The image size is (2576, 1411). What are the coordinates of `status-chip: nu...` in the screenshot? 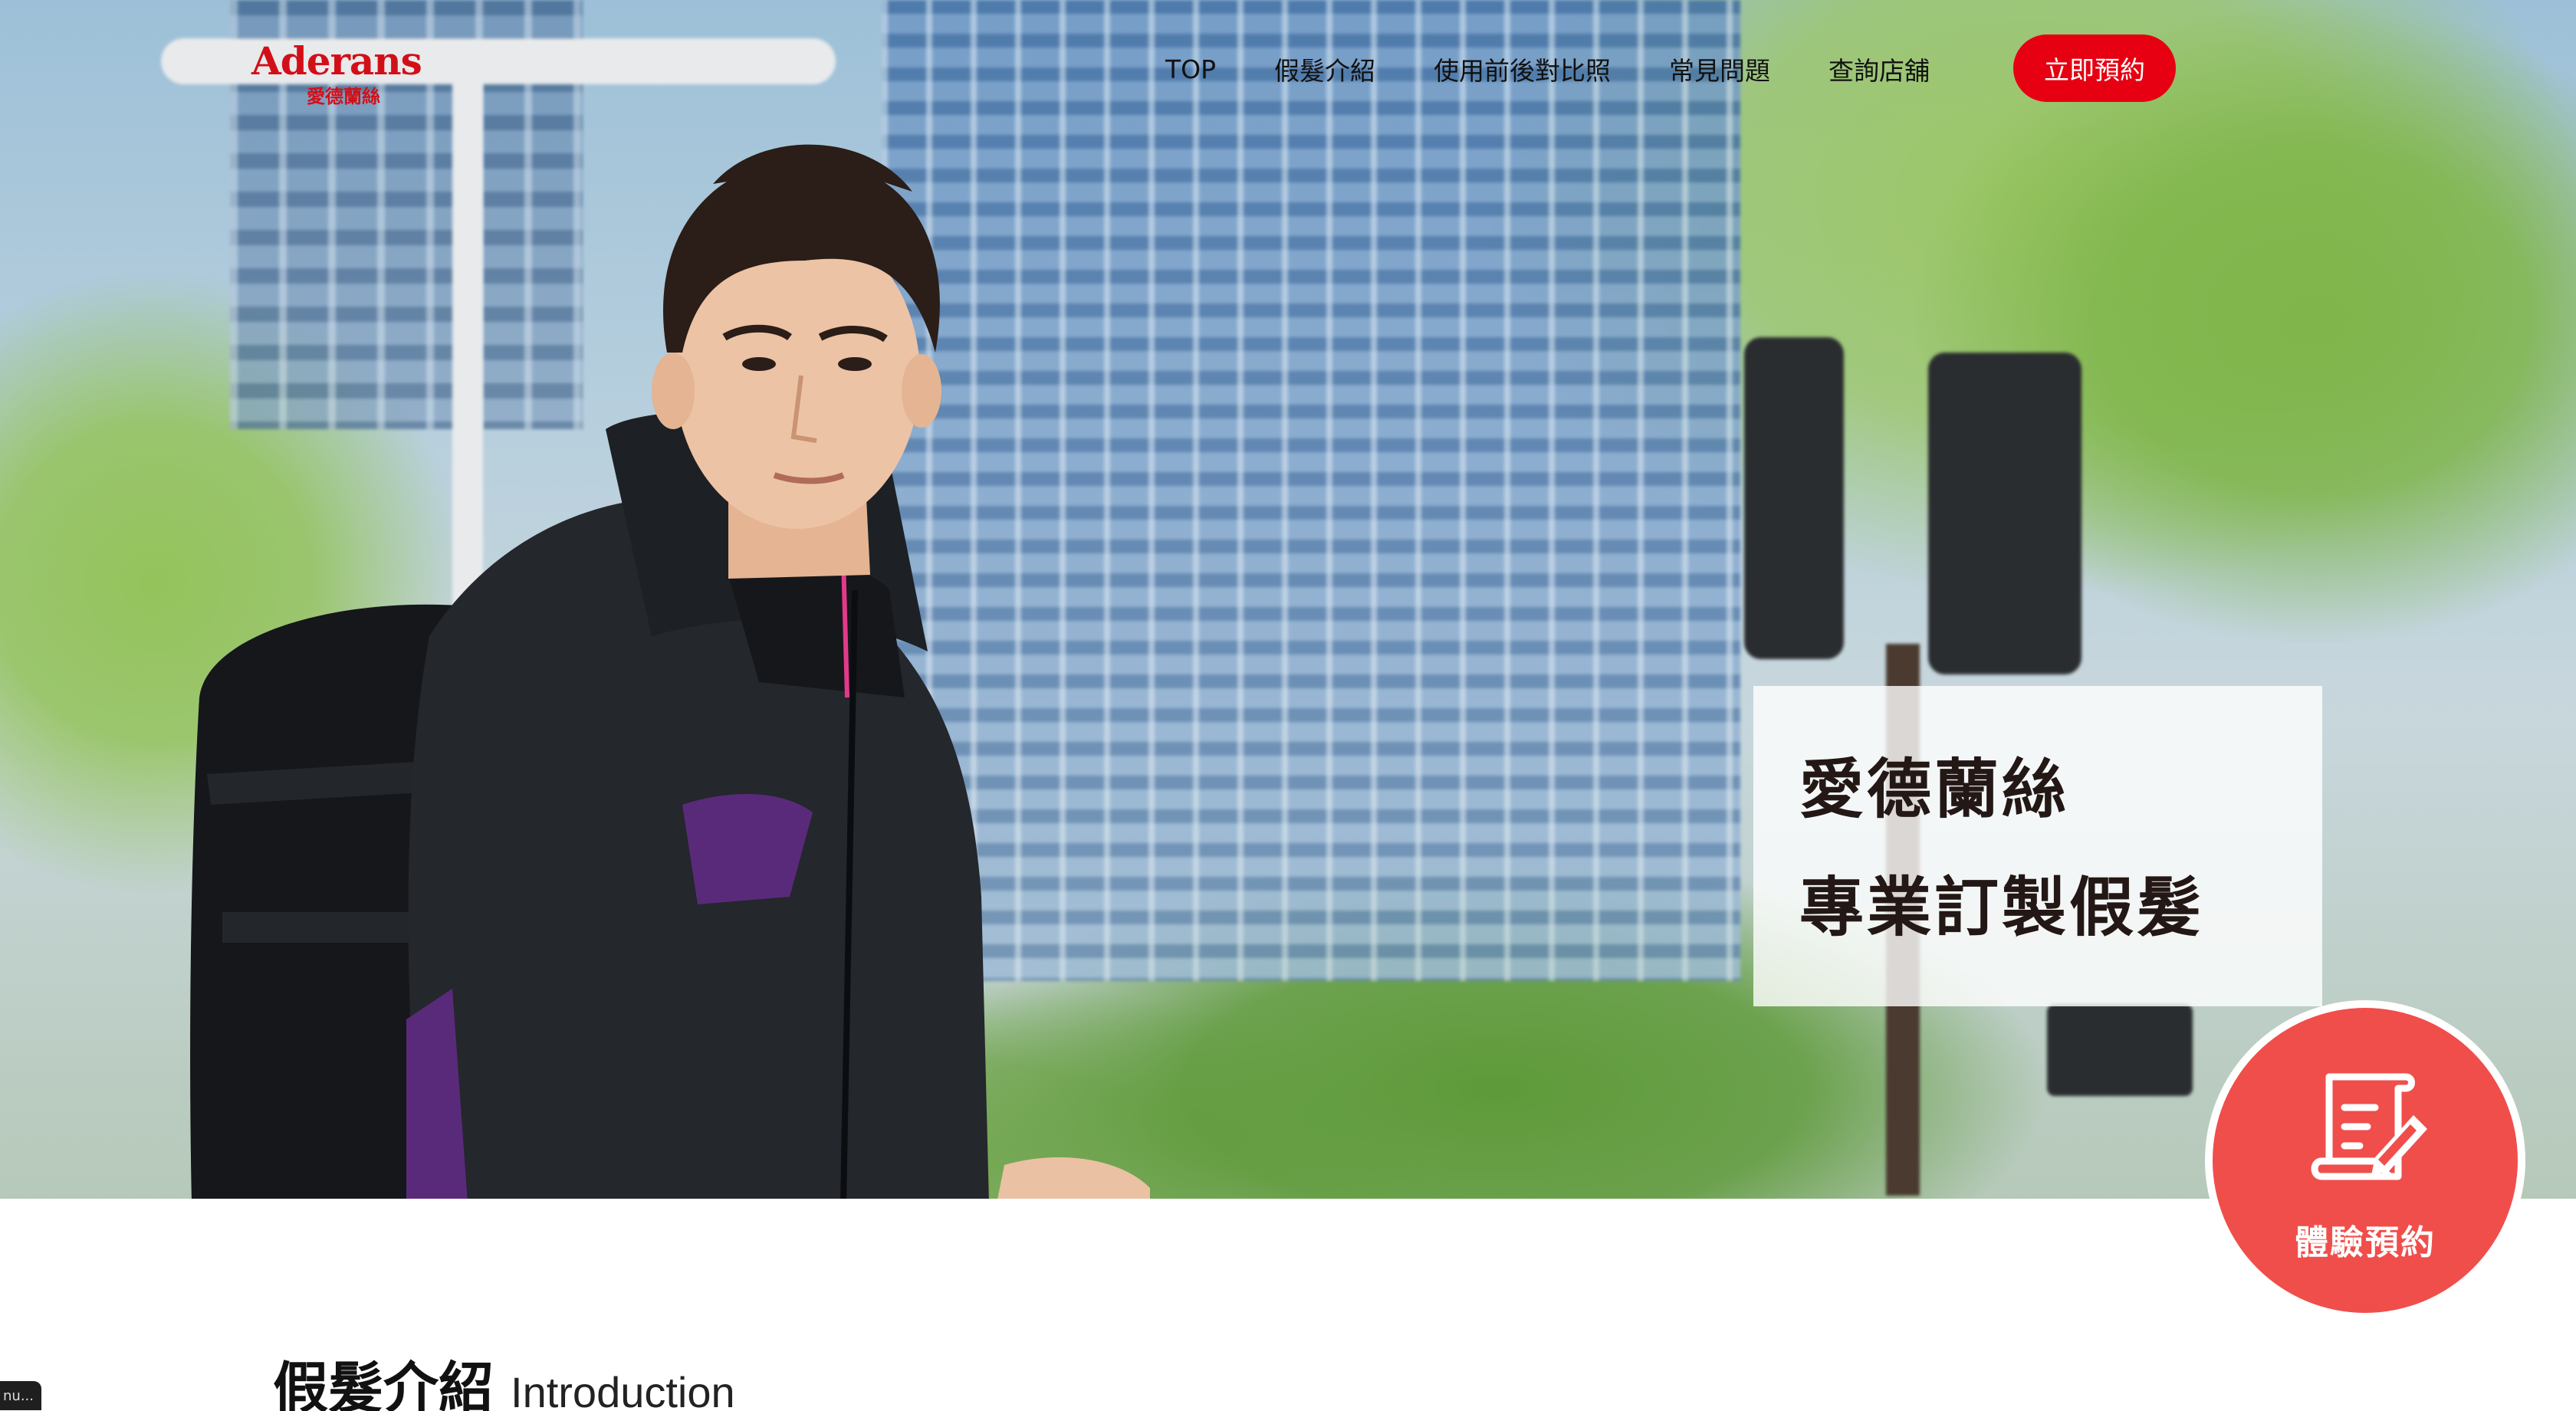 It's located at (21, 1395).